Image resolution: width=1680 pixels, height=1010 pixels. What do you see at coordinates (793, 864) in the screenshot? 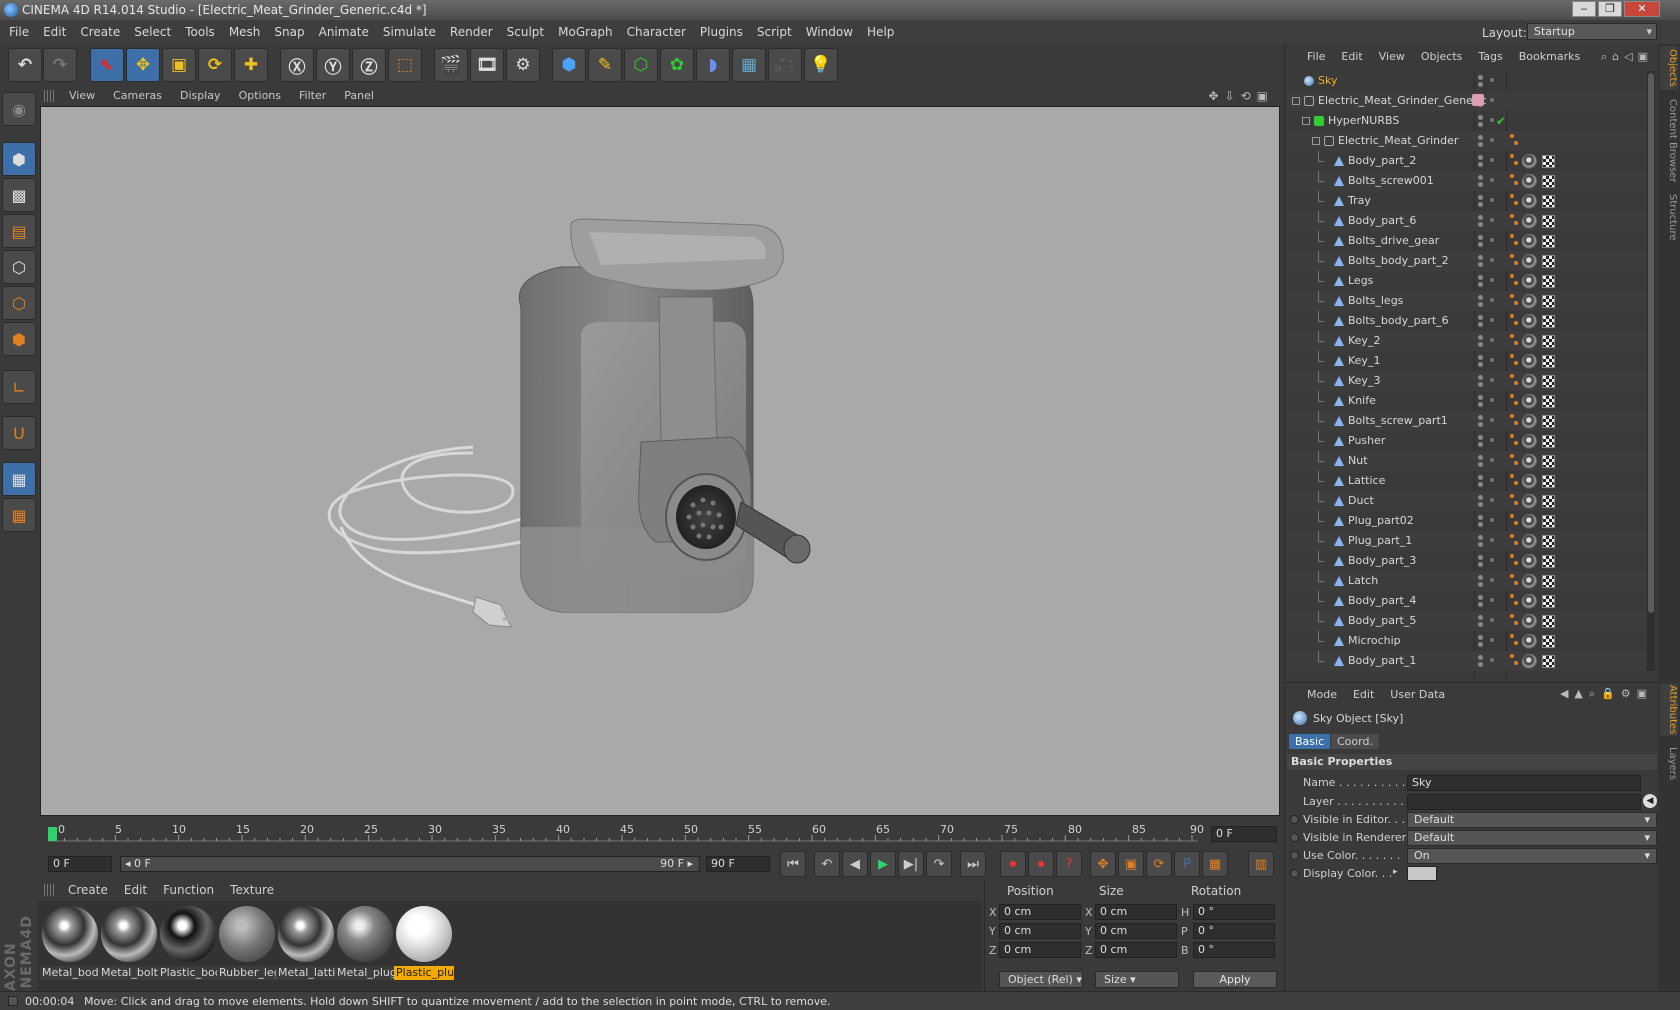
I see `go-to-start-icon: ⏮` at bounding box center [793, 864].